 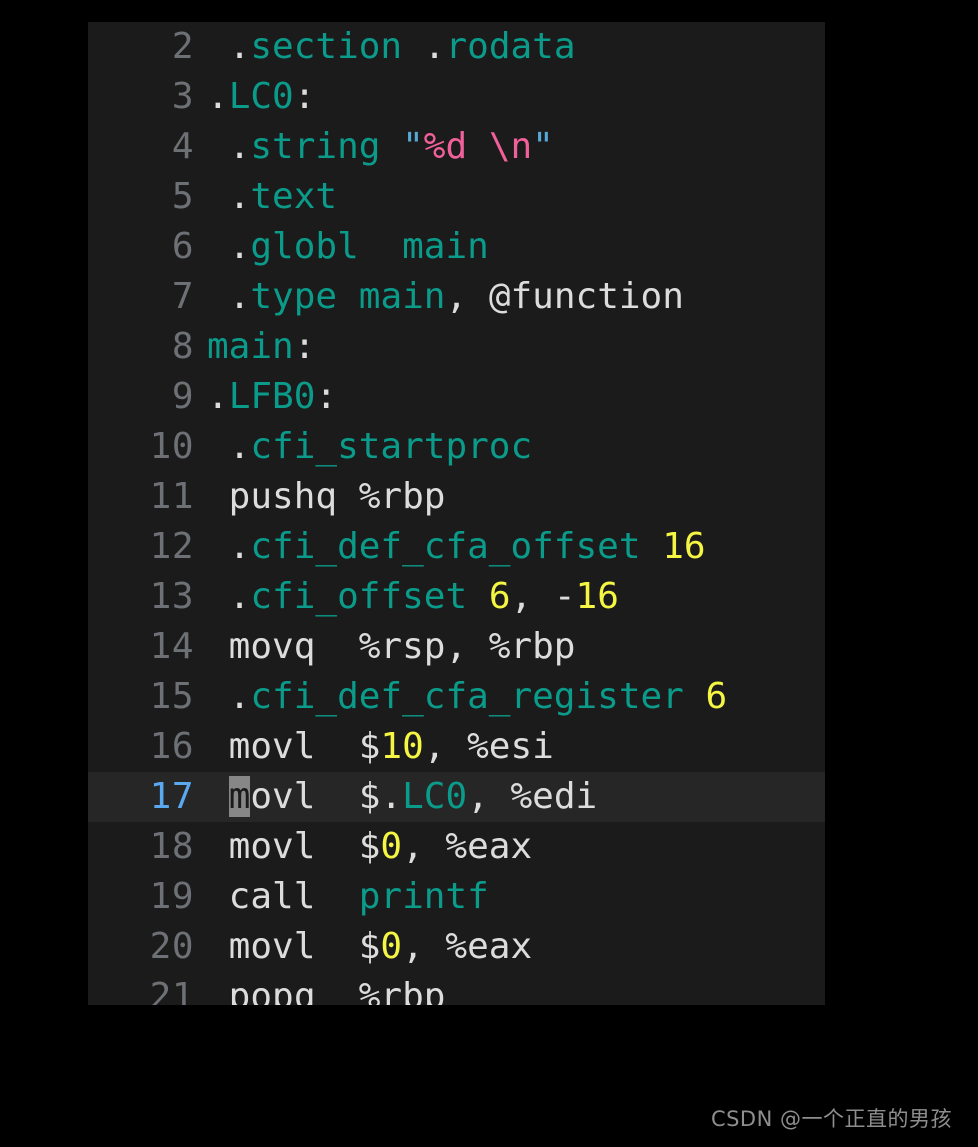 What do you see at coordinates (413, 597) in the screenshot?
I see `code-line-text: .cfi_offset 6, -16` at bounding box center [413, 597].